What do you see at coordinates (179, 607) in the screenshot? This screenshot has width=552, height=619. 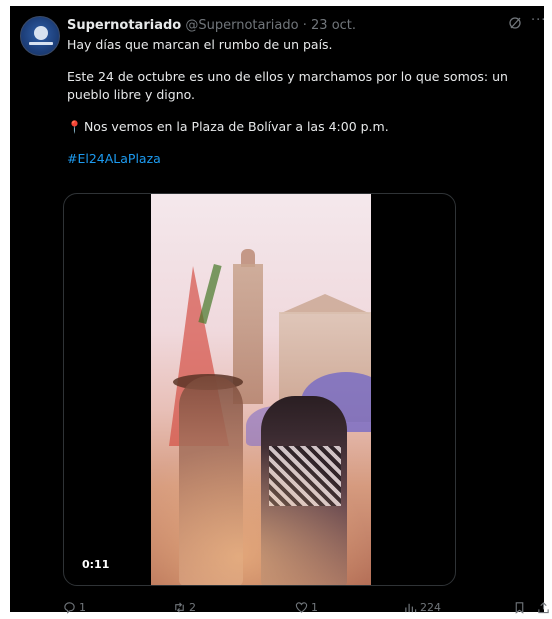 I see `retweet-icon` at bounding box center [179, 607].